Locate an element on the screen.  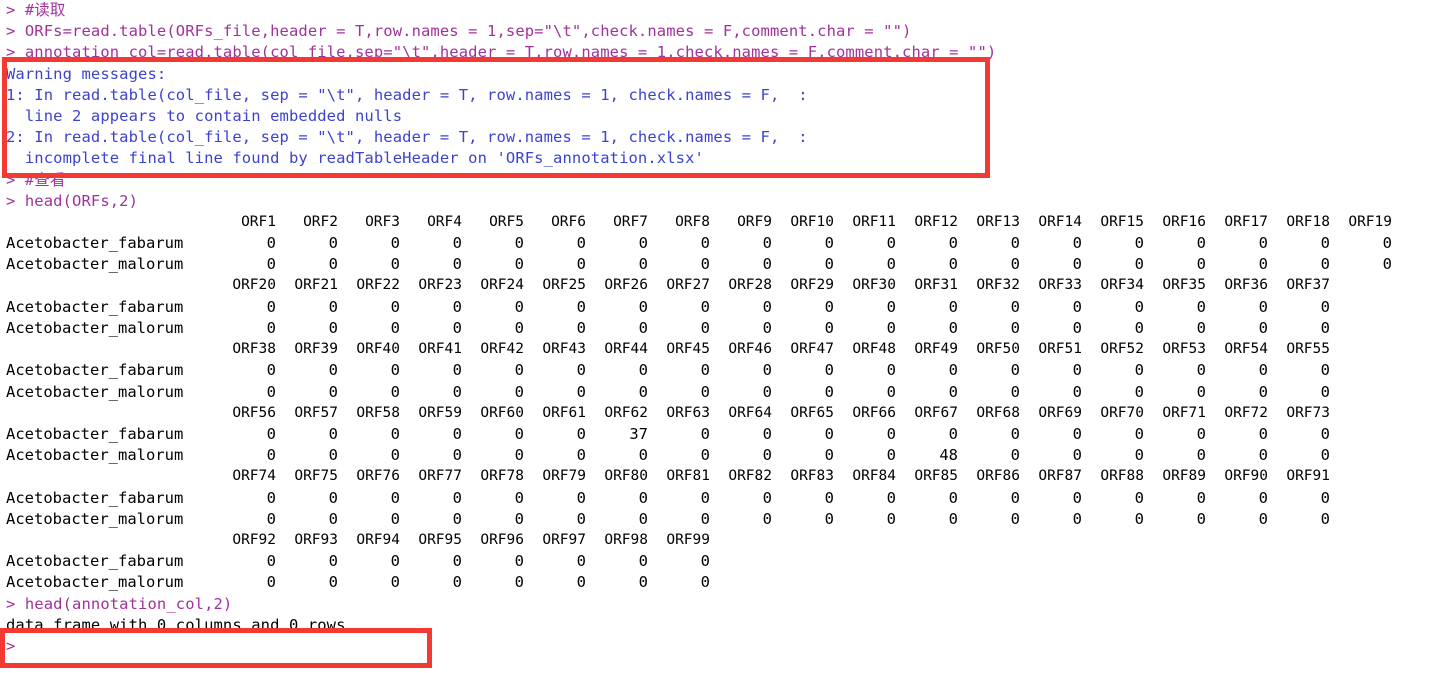
column-header-orf10: ORF10 is located at coordinates (812, 221).